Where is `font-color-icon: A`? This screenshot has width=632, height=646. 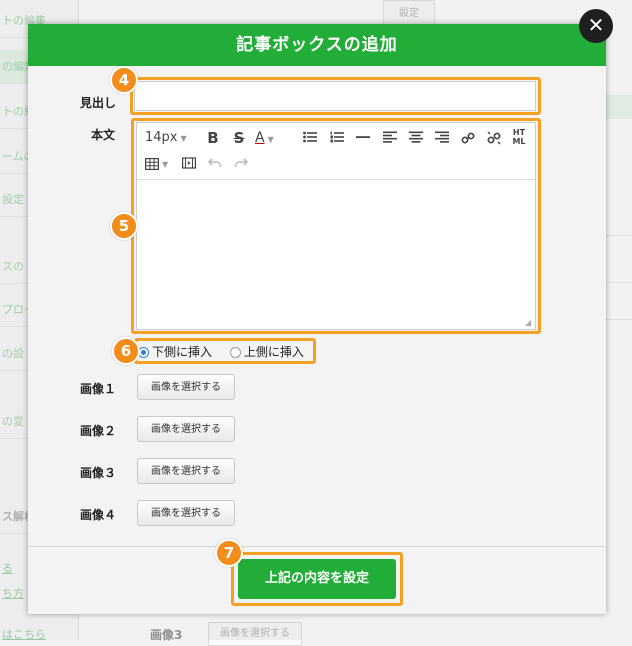
font-color-icon: A is located at coordinates (260, 138).